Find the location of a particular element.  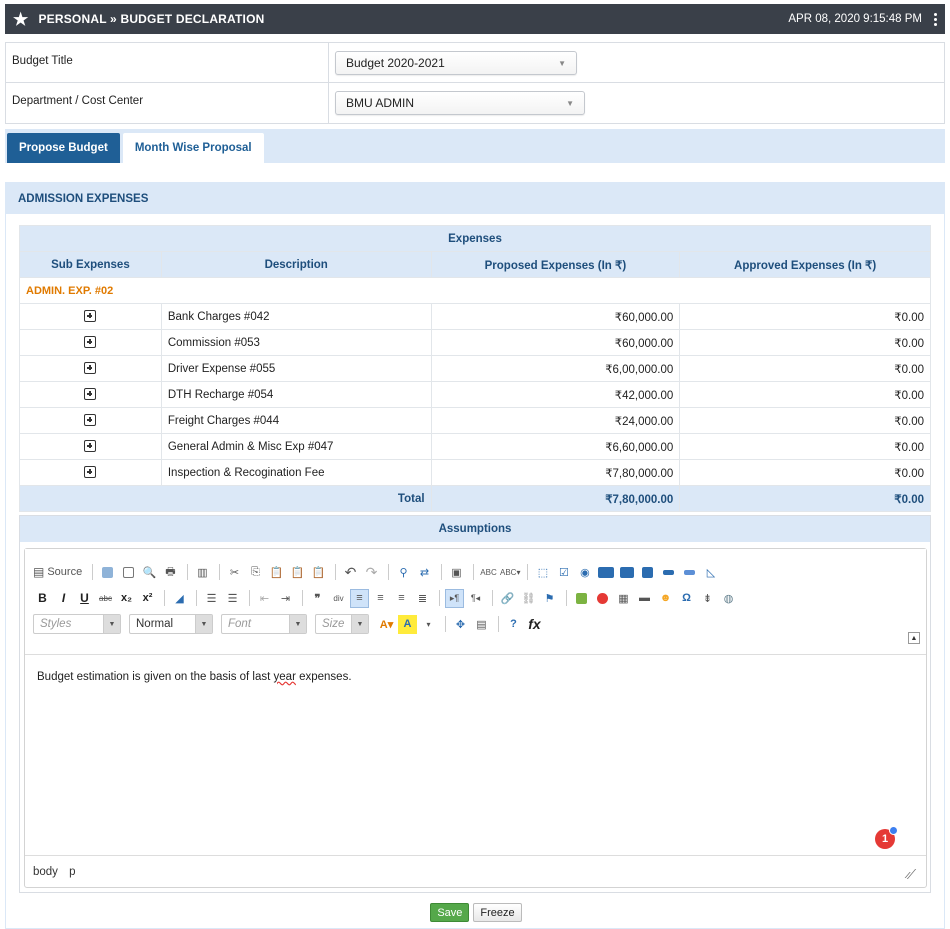

row-proposed: ₹24,000.00 is located at coordinates (555, 420).